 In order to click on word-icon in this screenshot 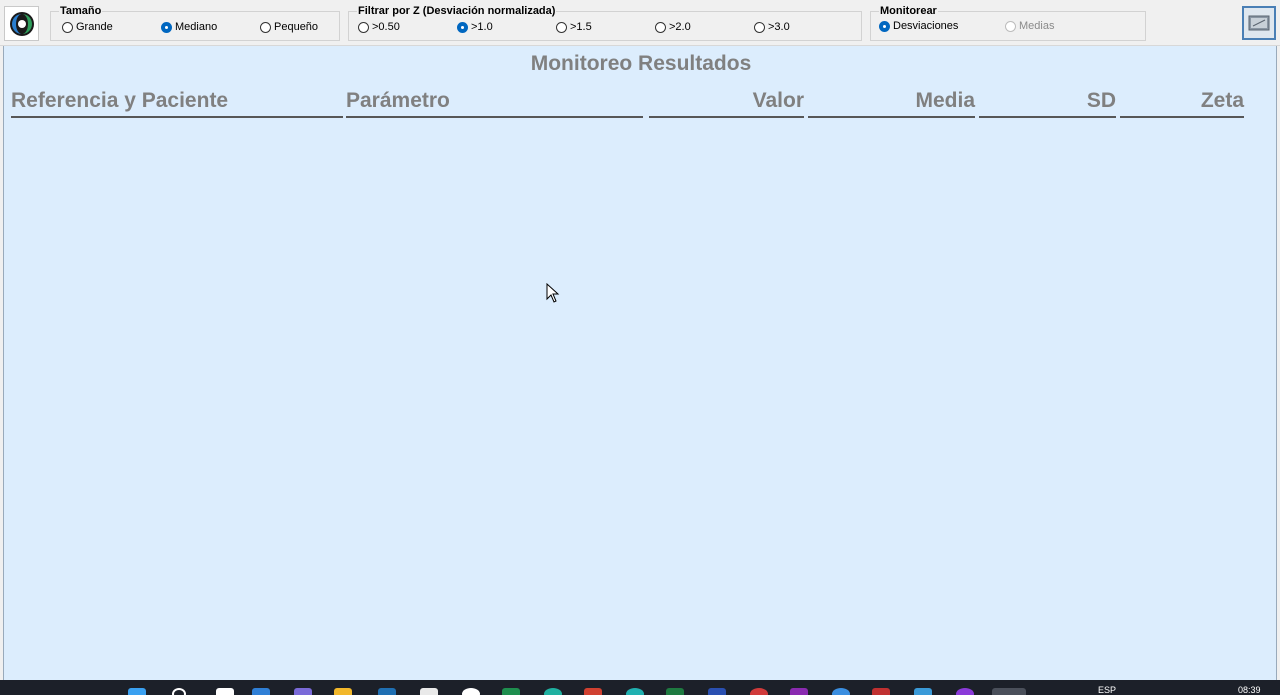, I will do `click(717, 691)`.